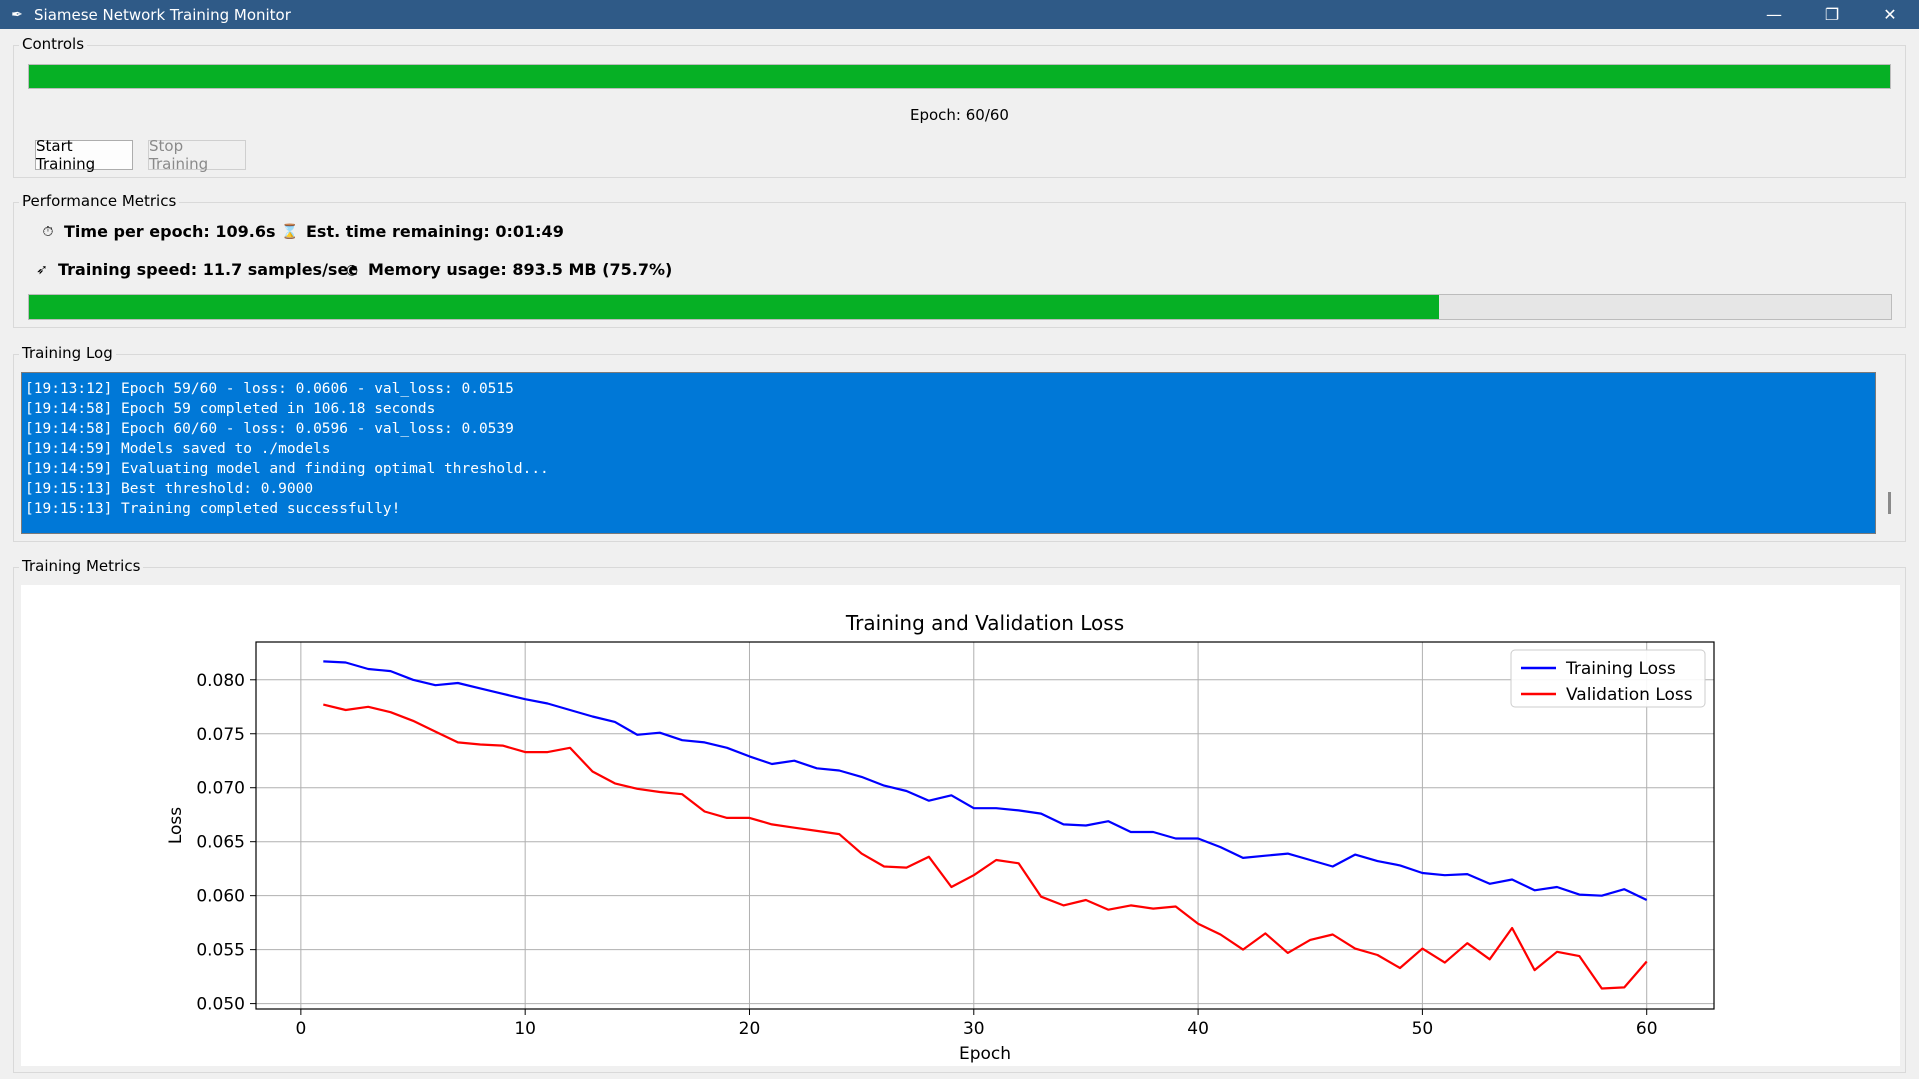  I want to click on legend-label: Validation Loss, so click(1629, 695).